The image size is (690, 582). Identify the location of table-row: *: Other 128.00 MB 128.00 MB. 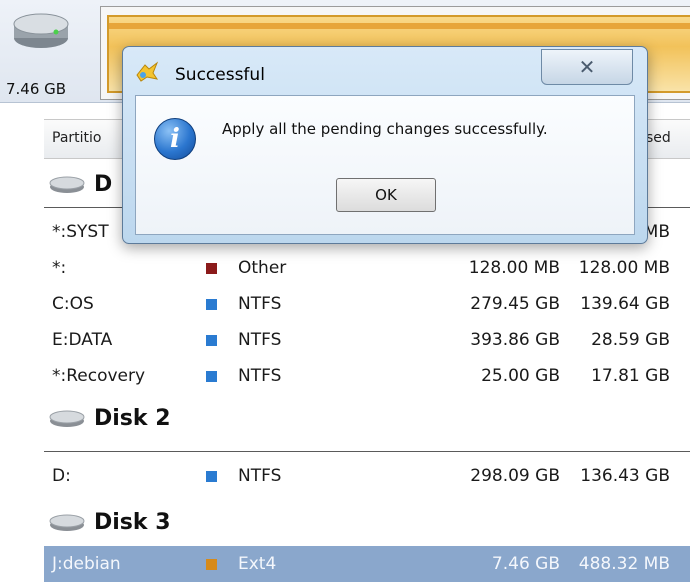
(367, 268).